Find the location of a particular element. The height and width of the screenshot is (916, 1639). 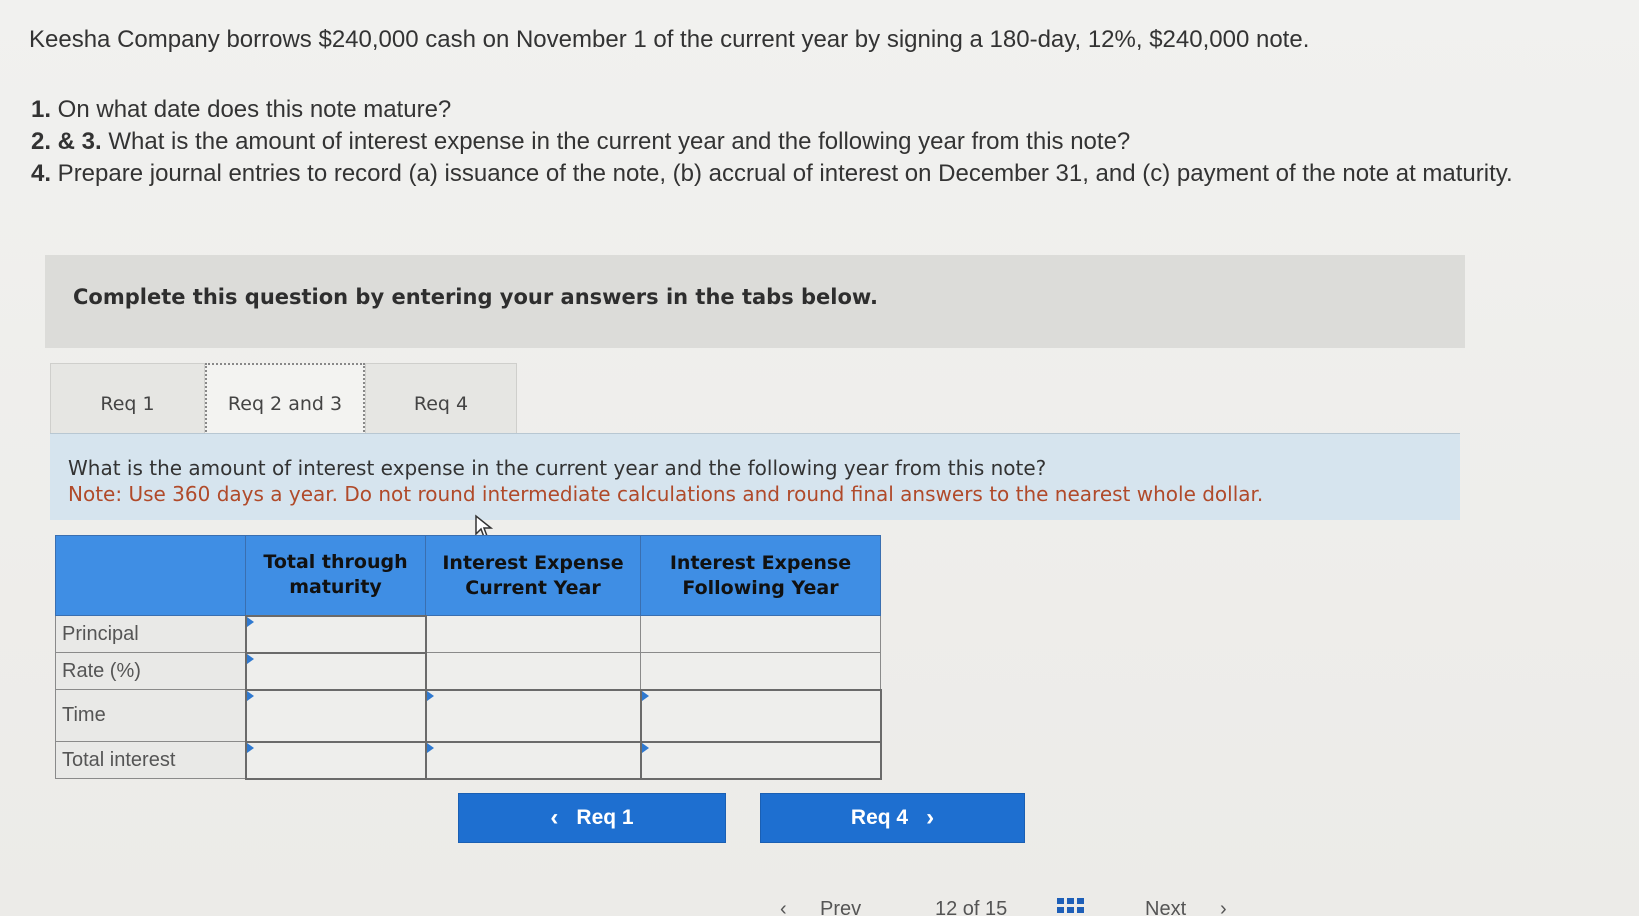

tab-label: Req 1 is located at coordinates (127, 403).